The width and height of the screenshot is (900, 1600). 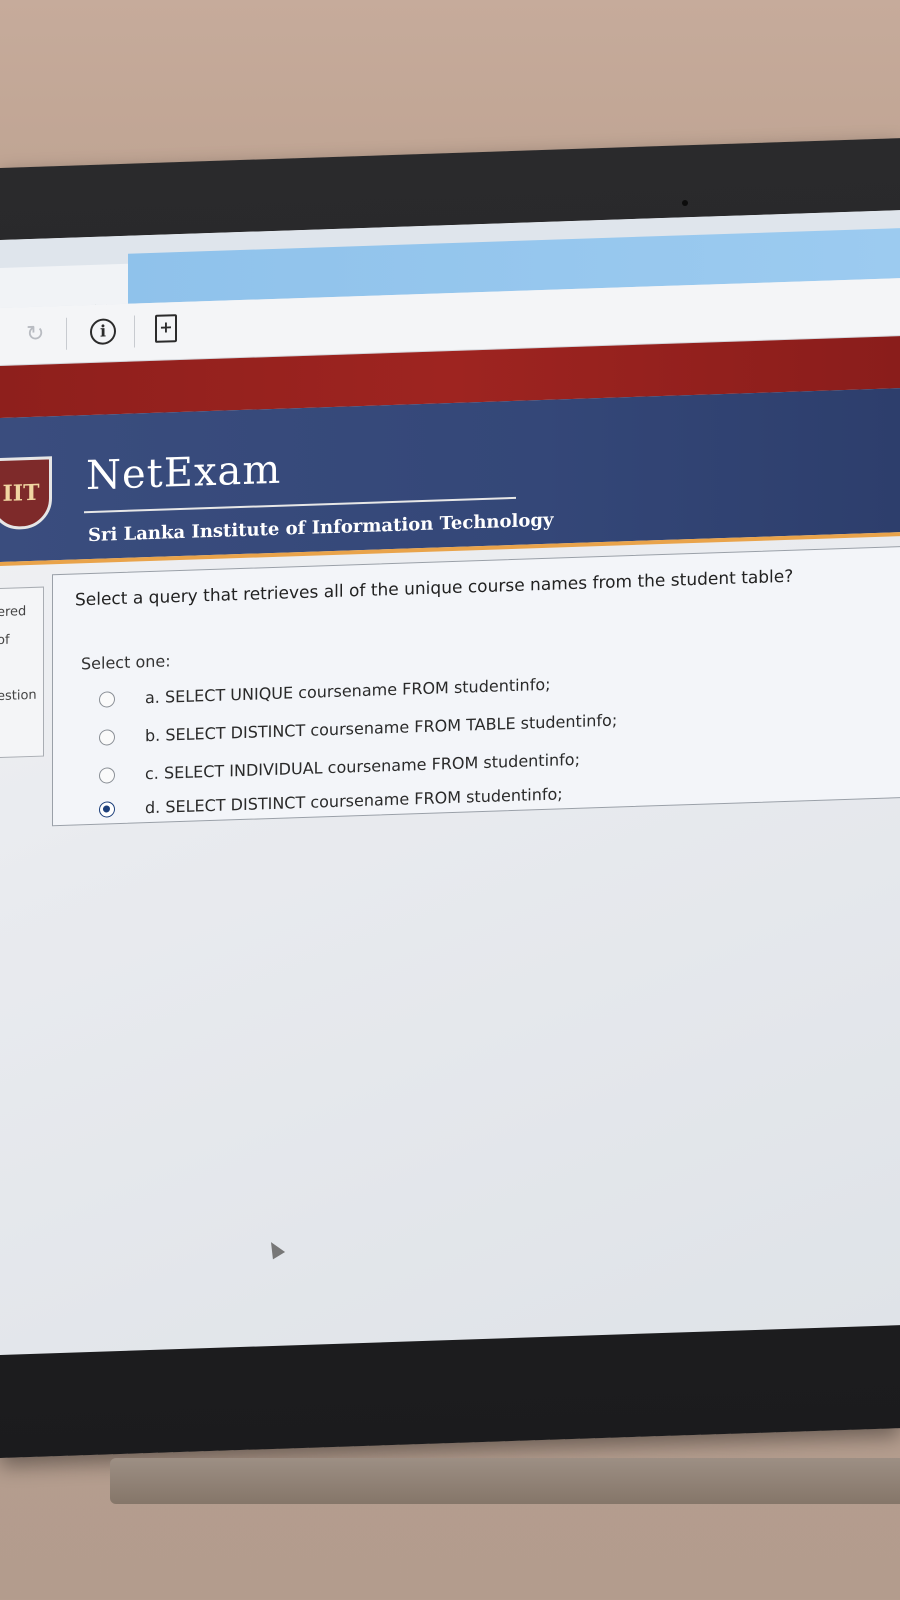 I want to click on brand-title: NetExam, so click(x=184, y=473).